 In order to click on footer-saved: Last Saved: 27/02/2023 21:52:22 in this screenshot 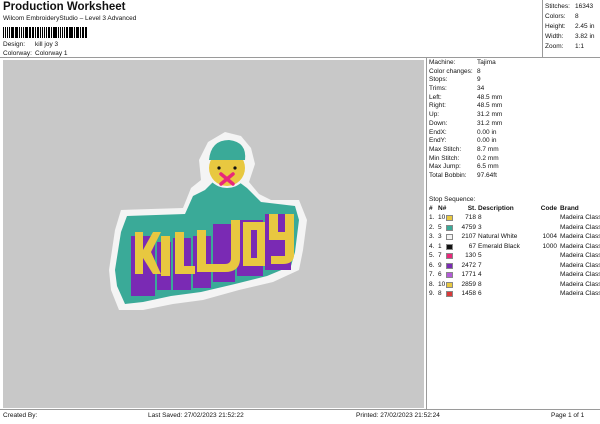, I will do `click(196, 415)`.